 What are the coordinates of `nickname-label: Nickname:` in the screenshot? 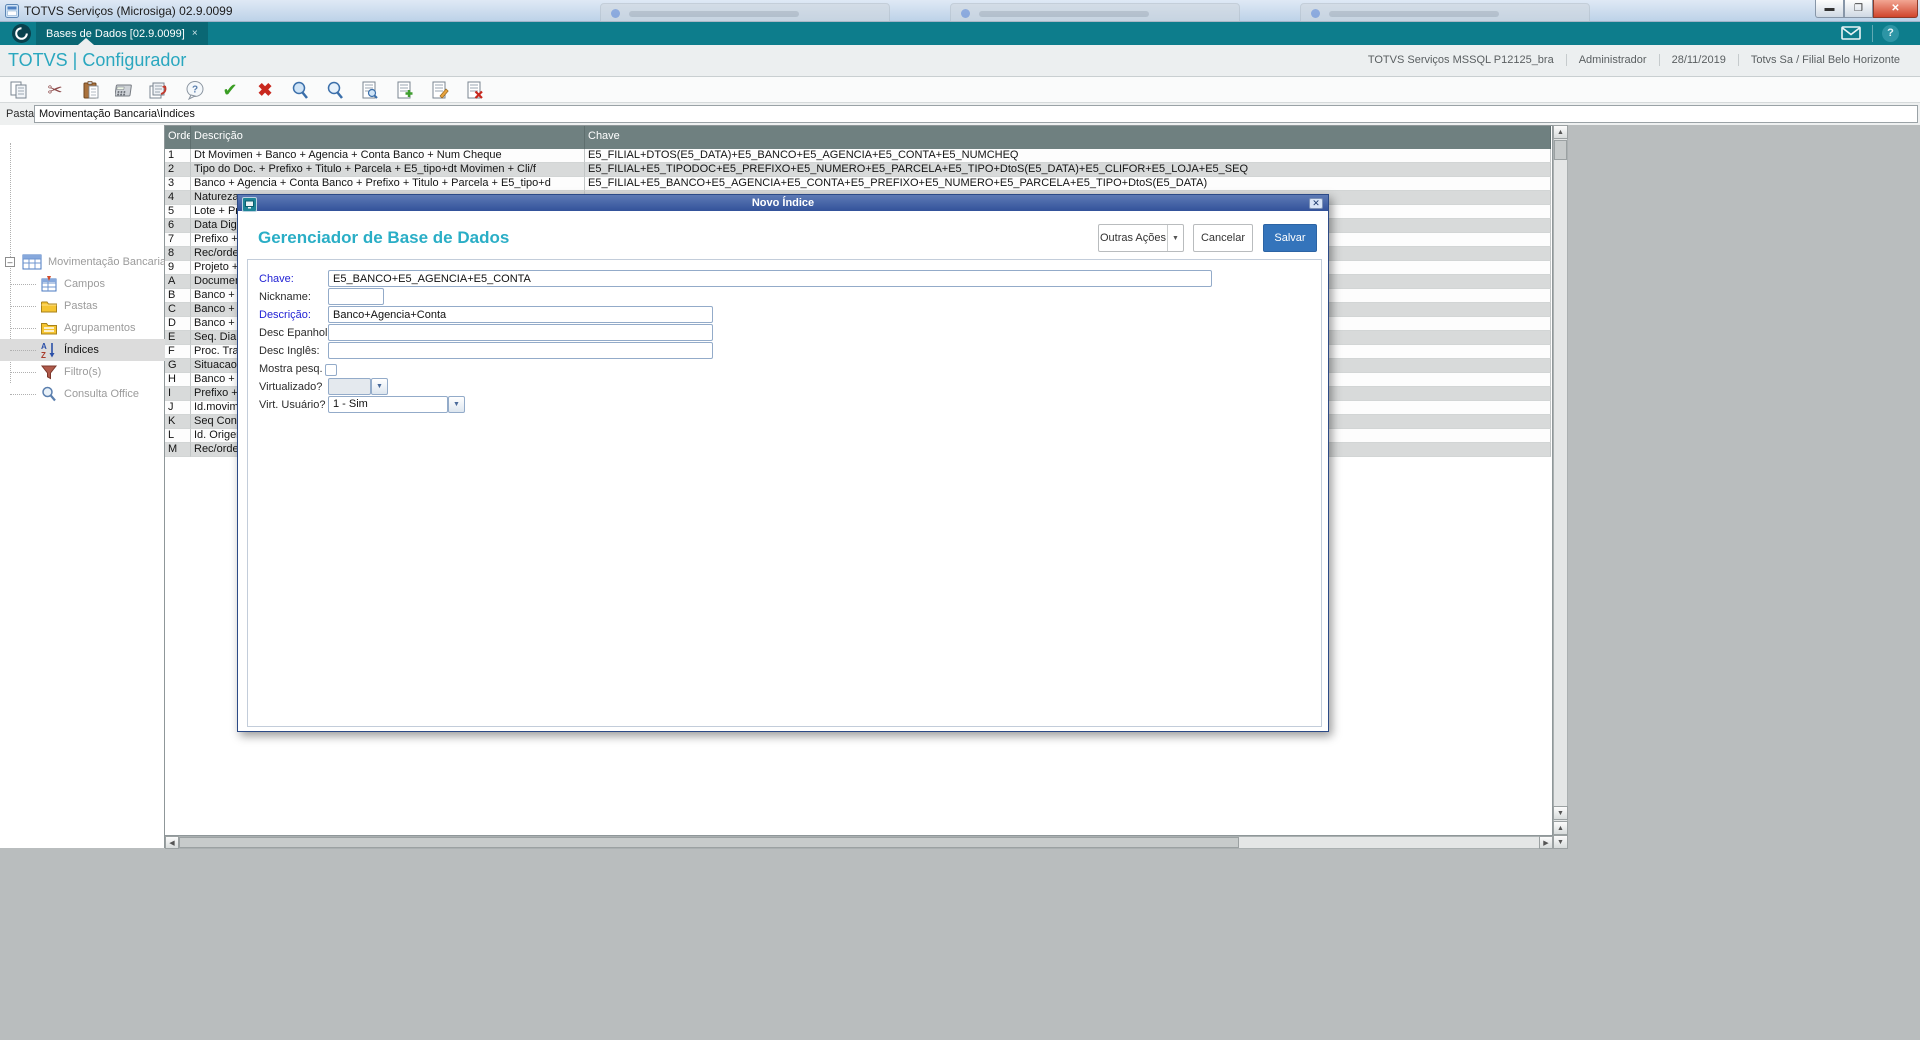 It's located at (285, 297).